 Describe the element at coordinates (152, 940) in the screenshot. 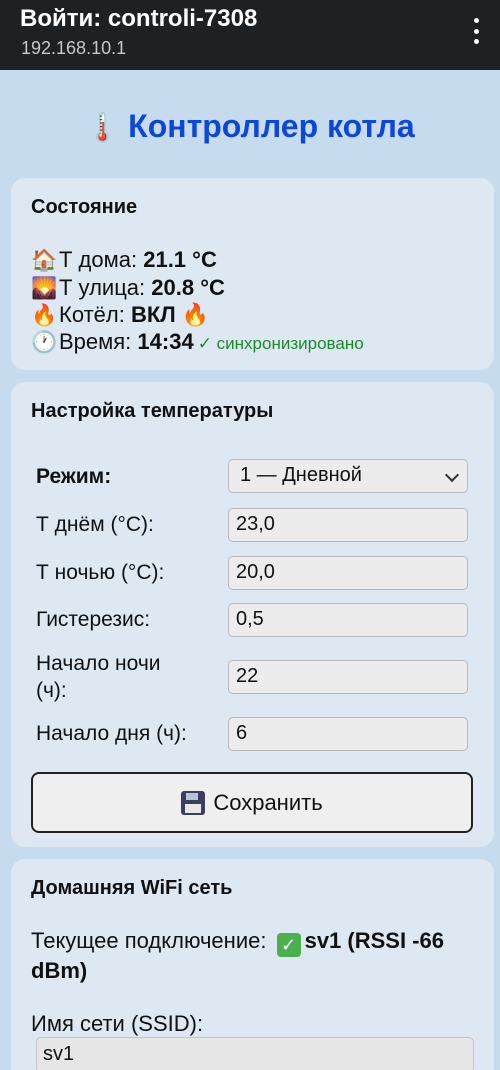

I see `current-connection-label: Текущее подключение:` at that location.